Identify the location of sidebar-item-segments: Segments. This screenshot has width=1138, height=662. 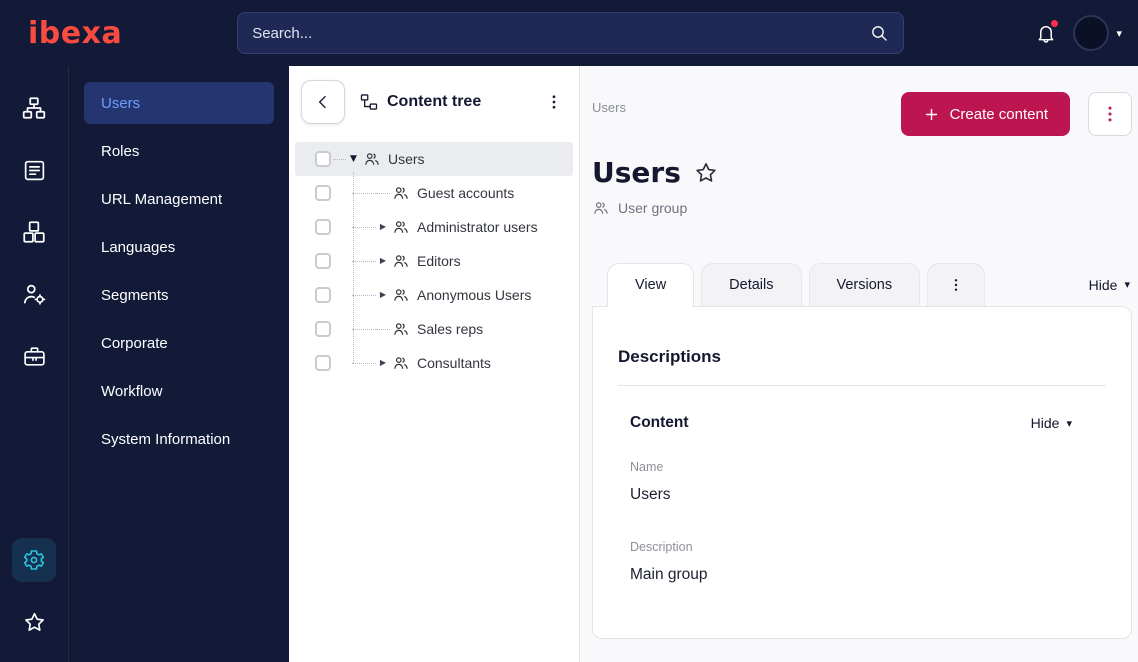
(179, 295).